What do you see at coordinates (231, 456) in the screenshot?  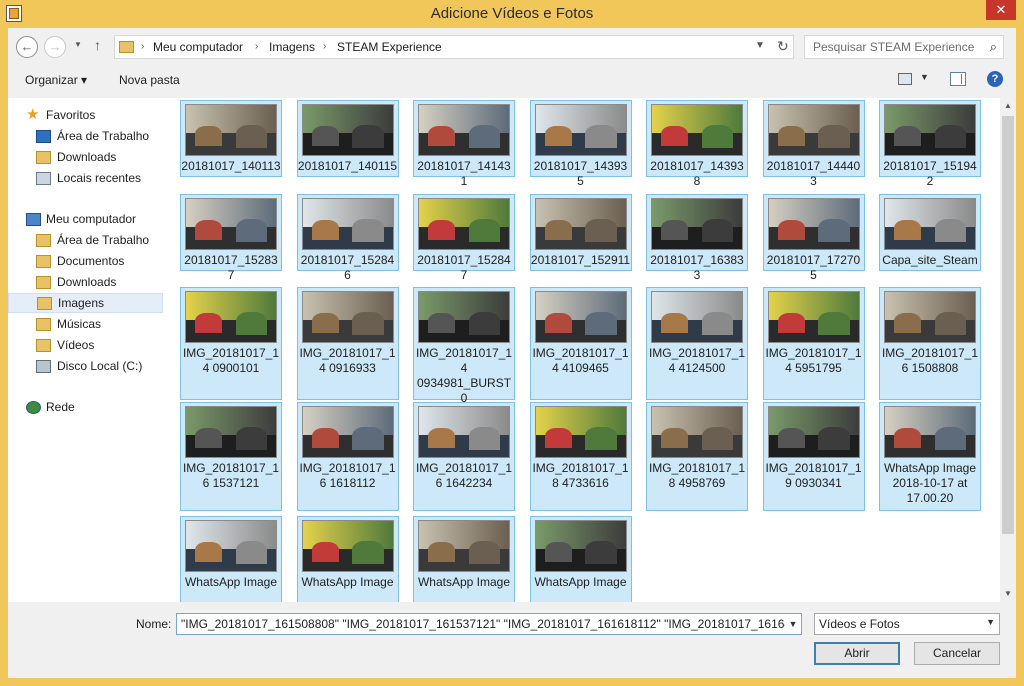 I see `file-tile: IMG_20181017_16 1537121` at bounding box center [231, 456].